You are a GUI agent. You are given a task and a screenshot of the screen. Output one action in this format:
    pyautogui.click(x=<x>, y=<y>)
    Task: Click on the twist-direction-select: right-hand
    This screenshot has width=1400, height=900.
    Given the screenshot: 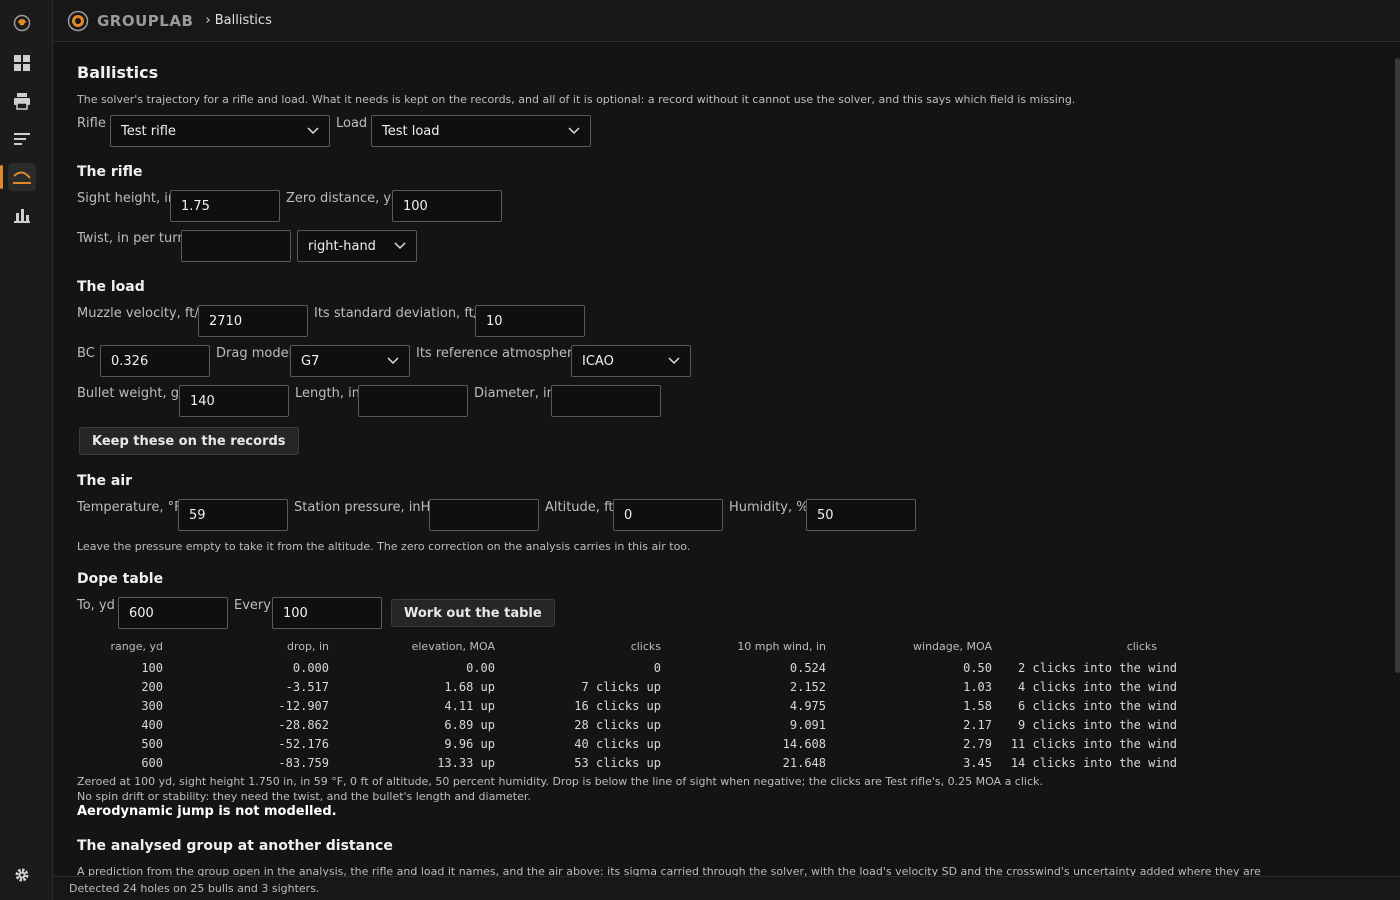 What is the action you would take?
    pyautogui.click(x=357, y=246)
    